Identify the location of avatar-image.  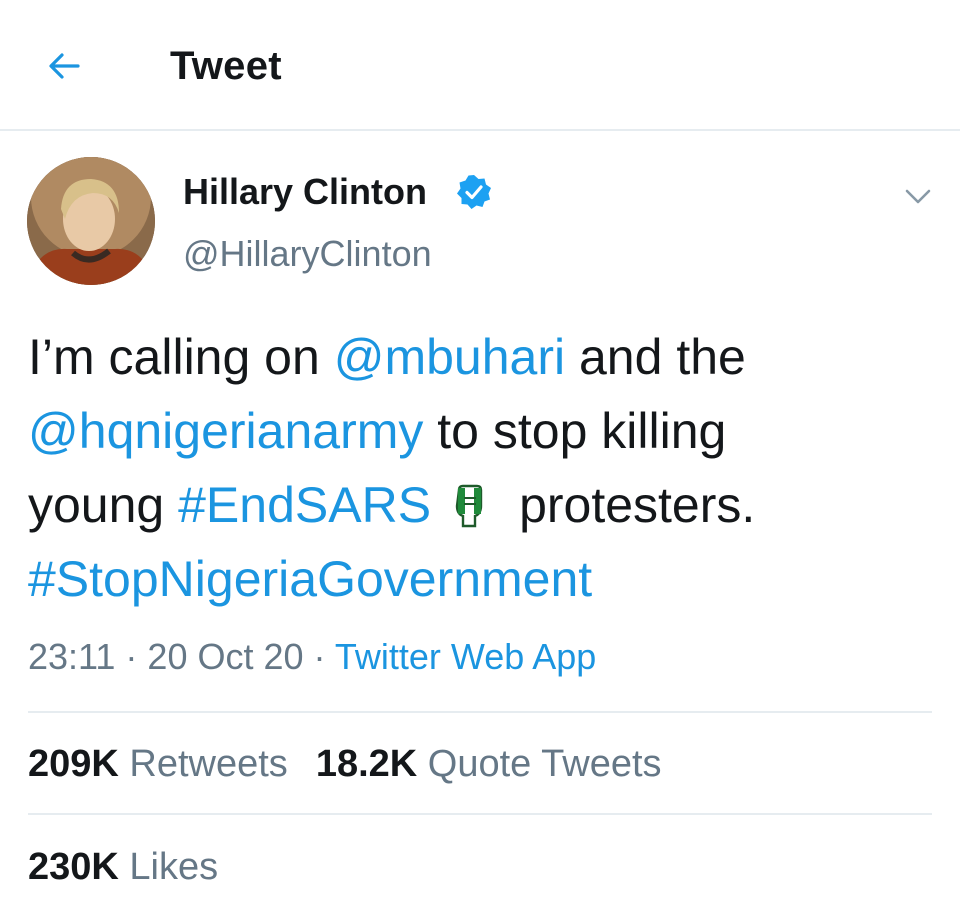
(91, 221).